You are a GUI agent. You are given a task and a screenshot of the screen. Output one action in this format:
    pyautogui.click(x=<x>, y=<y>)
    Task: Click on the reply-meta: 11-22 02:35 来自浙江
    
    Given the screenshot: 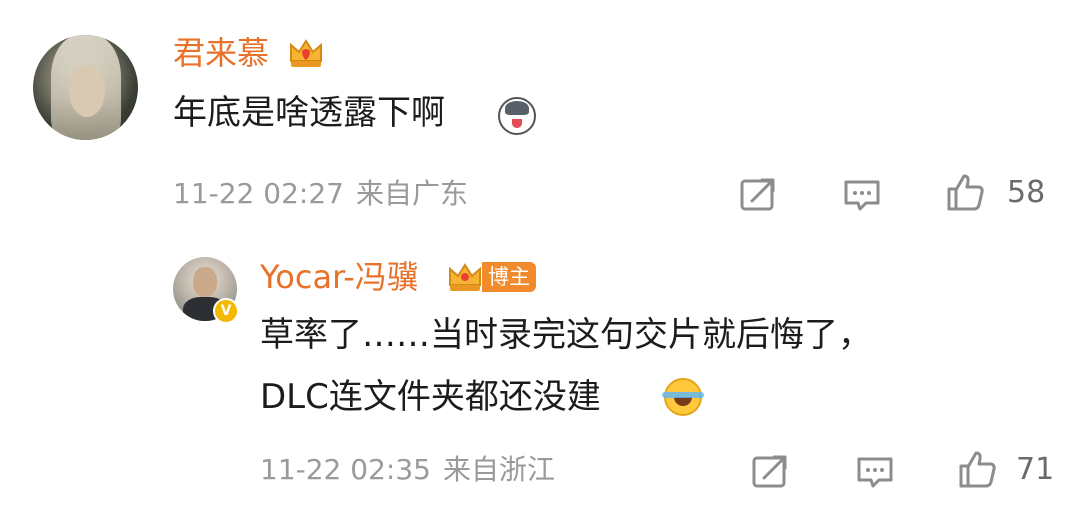 What is the action you would take?
    pyautogui.click(x=407, y=470)
    